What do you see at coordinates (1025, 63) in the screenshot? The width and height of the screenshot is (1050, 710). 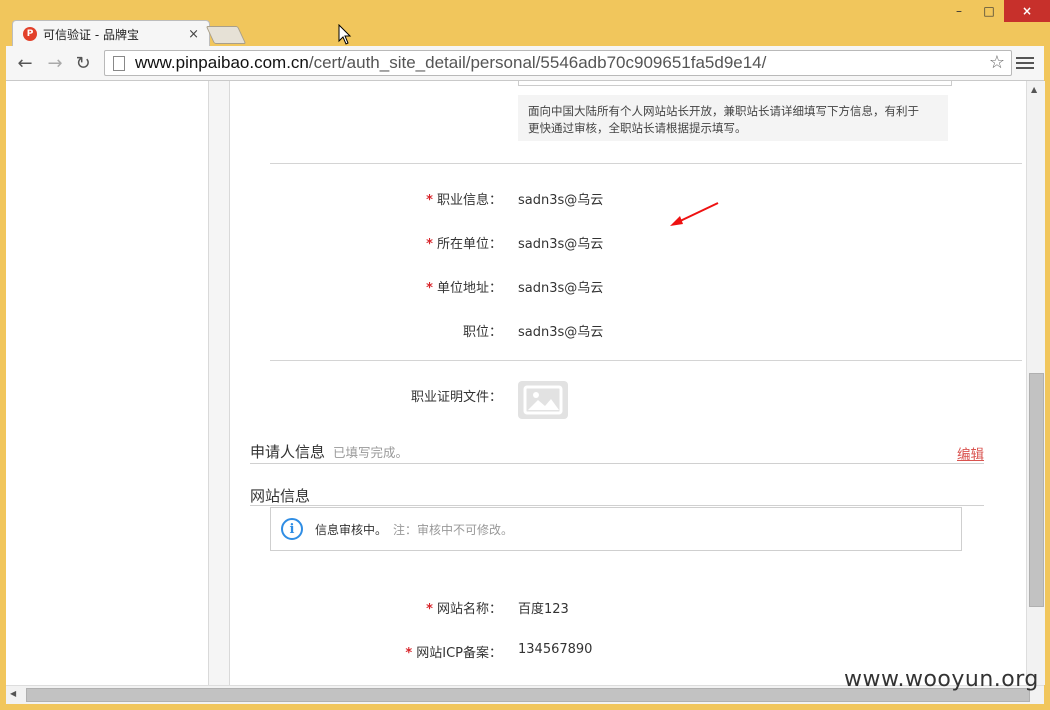 I see `chrome-menu-icon` at bounding box center [1025, 63].